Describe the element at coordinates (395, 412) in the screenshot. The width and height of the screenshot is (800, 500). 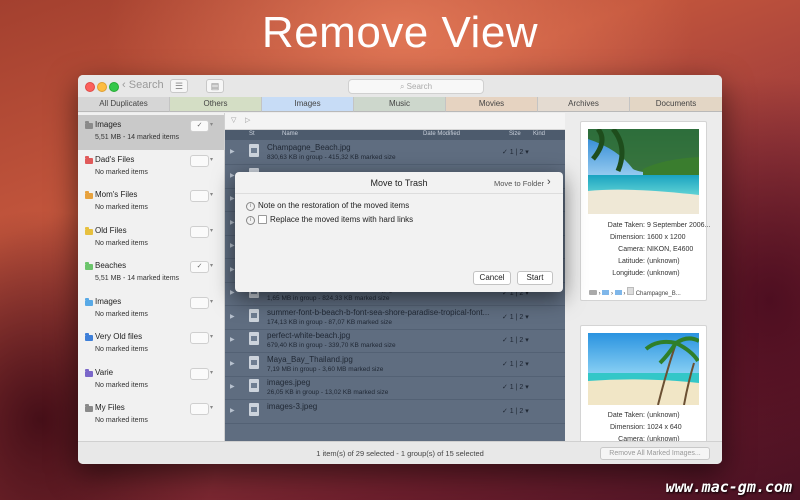
I see `table-row: ▶ images-3.jpeg ✓ 1 | 2 ▾` at that location.